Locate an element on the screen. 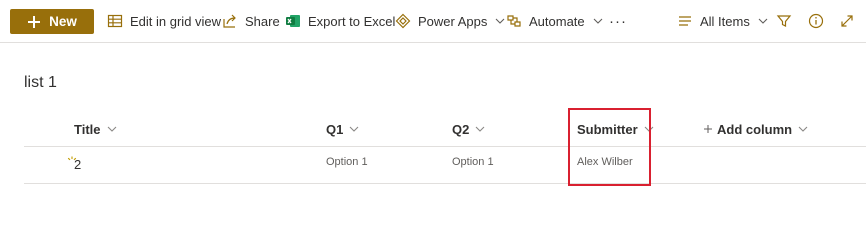 The height and width of the screenshot is (240, 866). share-button: Share is located at coordinates (250, 21).